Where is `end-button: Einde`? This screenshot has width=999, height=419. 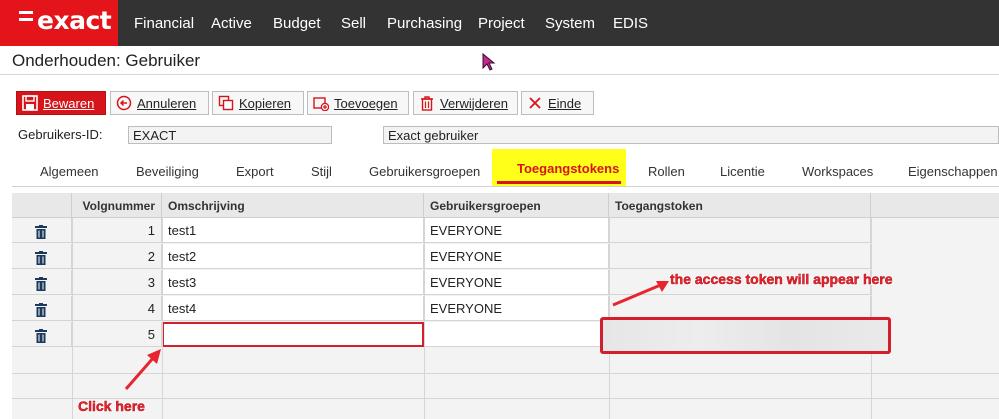 end-button: Einde is located at coordinates (557, 103).